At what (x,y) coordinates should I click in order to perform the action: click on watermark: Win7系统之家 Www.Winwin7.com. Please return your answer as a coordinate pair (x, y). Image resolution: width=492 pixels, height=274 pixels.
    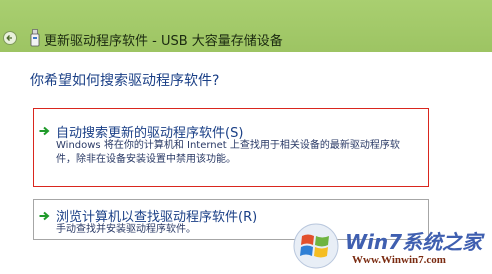
    Looking at the image, I should click on (391, 246).